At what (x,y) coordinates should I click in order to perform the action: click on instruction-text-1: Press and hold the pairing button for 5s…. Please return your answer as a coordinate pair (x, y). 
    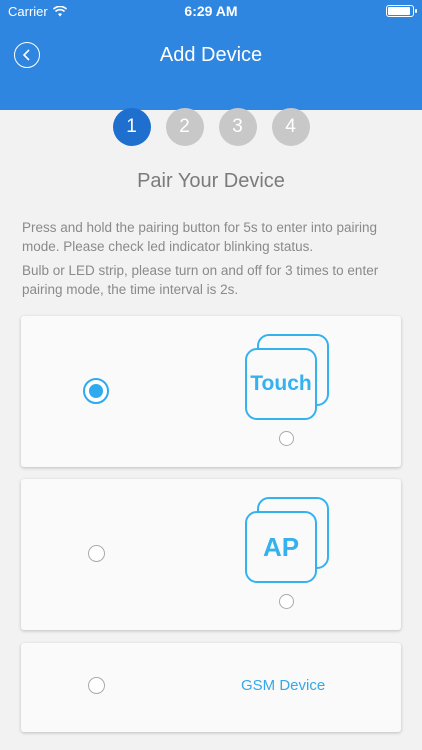
    Looking at the image, I should click on (199, 237).